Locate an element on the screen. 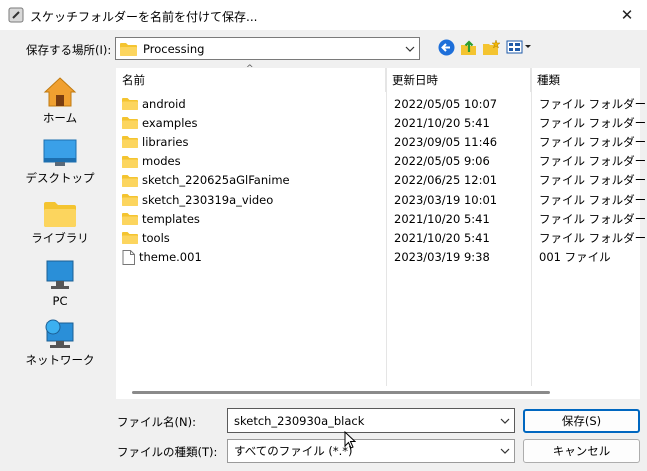  up-folder-icon is located at coordinates (468, 47).